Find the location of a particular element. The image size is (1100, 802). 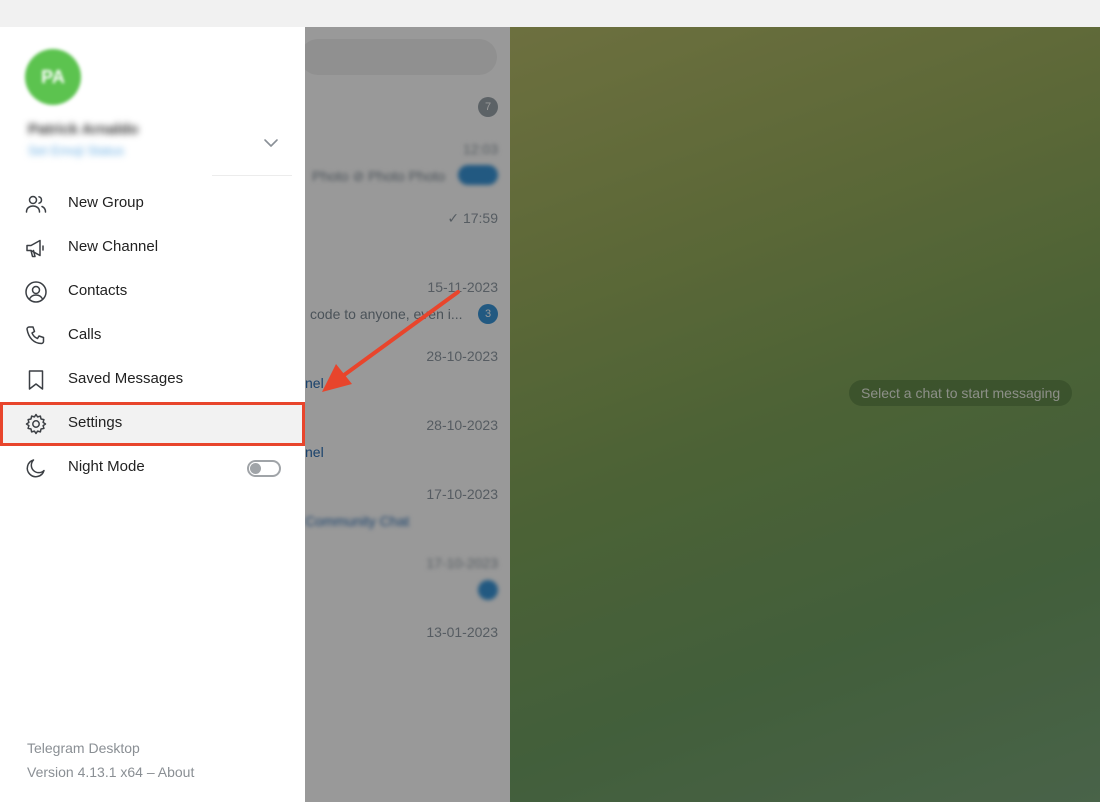

menu-item-calls: Calls is located at coordinates (152, 336).